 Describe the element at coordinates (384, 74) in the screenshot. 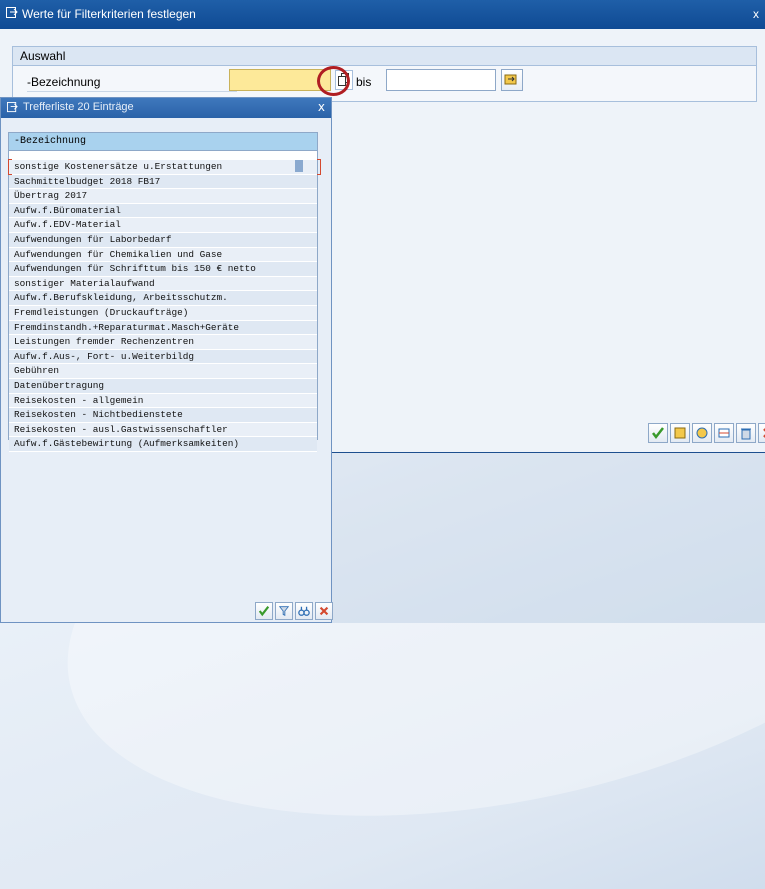

I see `selection-group: Auswahl -Bezeichnung bis` at that location.